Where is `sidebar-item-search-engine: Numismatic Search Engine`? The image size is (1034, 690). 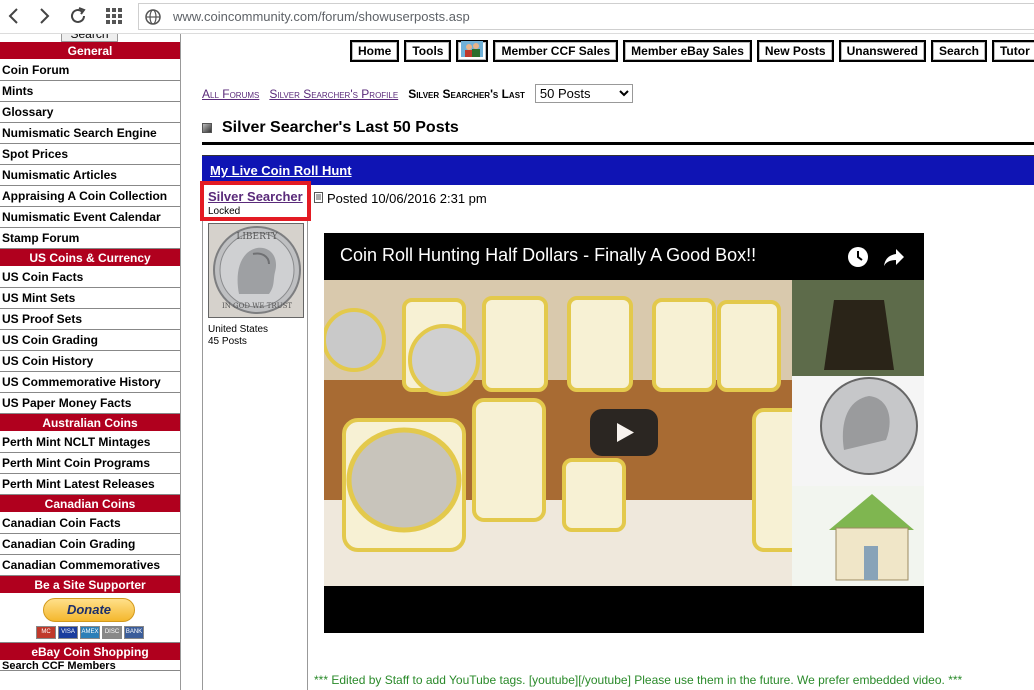
sidebar-item-search-engine: Numismatic Search Engine is located at coordinates (90, 133).